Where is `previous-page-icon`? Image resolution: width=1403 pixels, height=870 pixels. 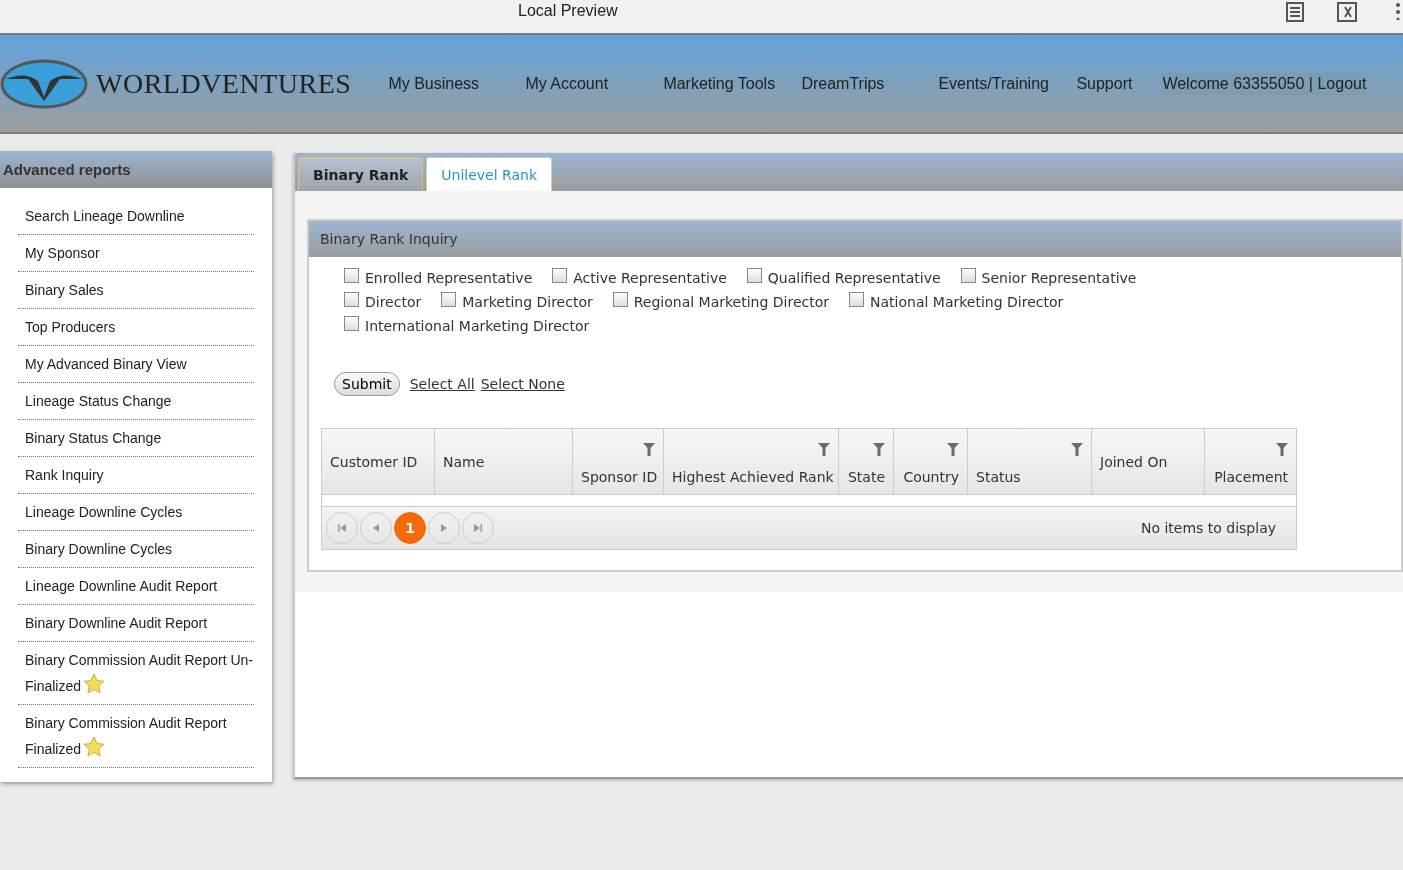 previous-page-icon is located at coordinates (376, 528).